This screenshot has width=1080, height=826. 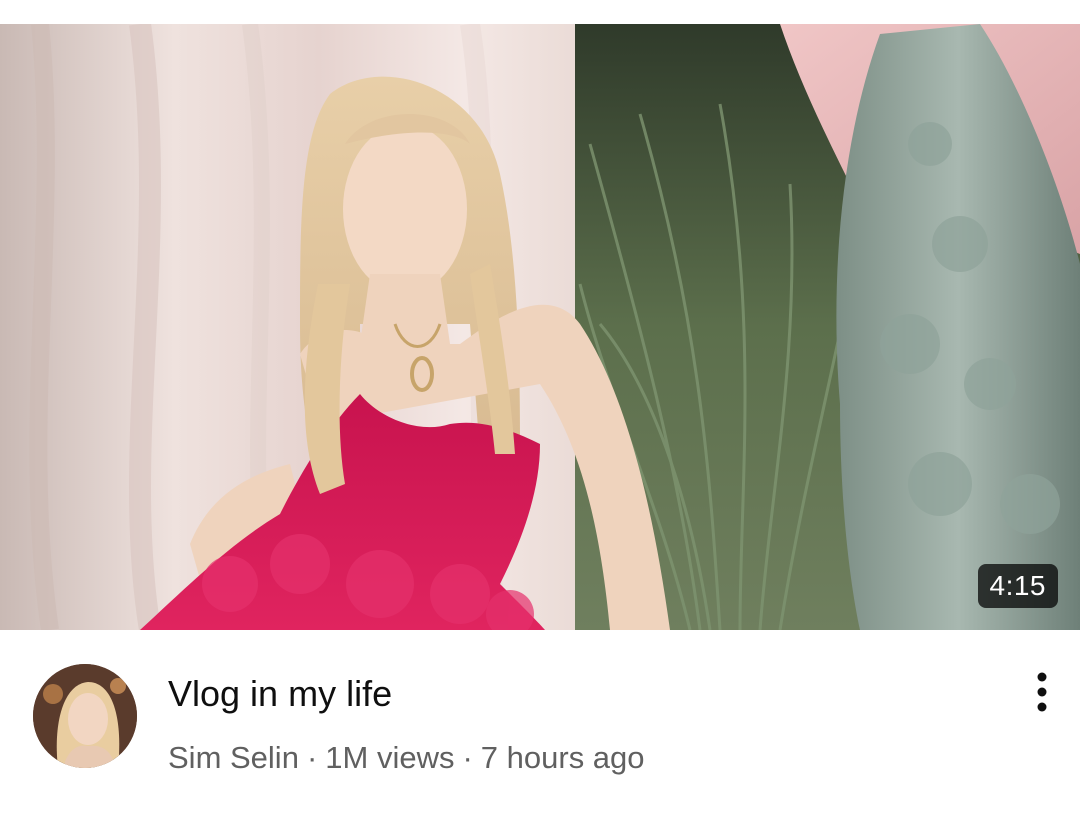 I want to click on avatar-image, so click(x=85, y=716).